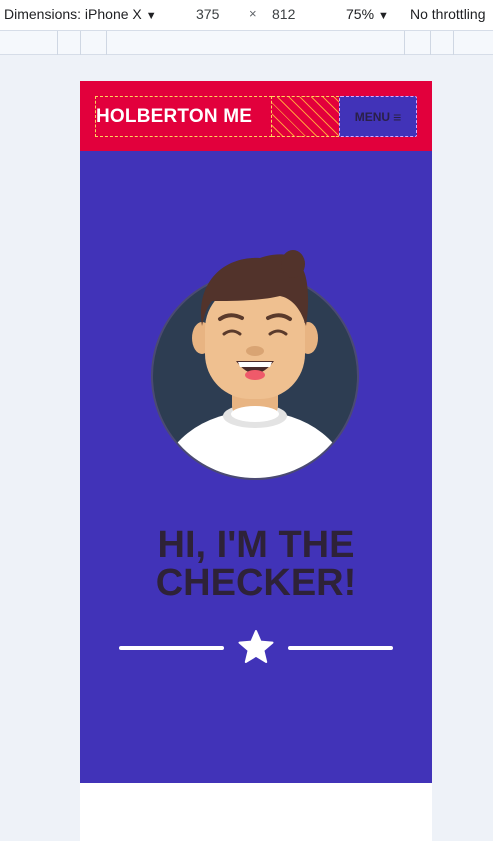 This screenshot has width=493, height=841. Describe the element at coordinates (246, 43) in the screenshot. I see `media-query-ruler` at that location.